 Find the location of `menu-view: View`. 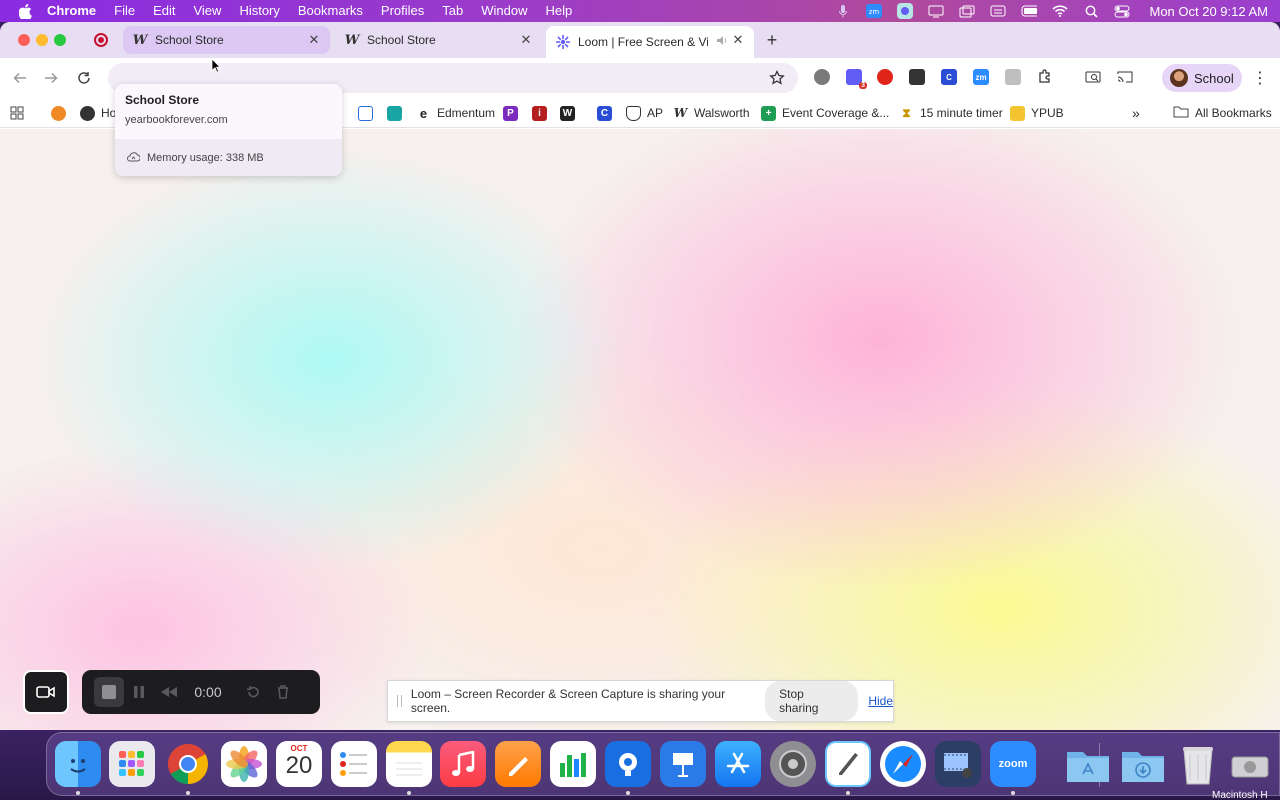

menu-view: View is located at coordinates (207, 11).